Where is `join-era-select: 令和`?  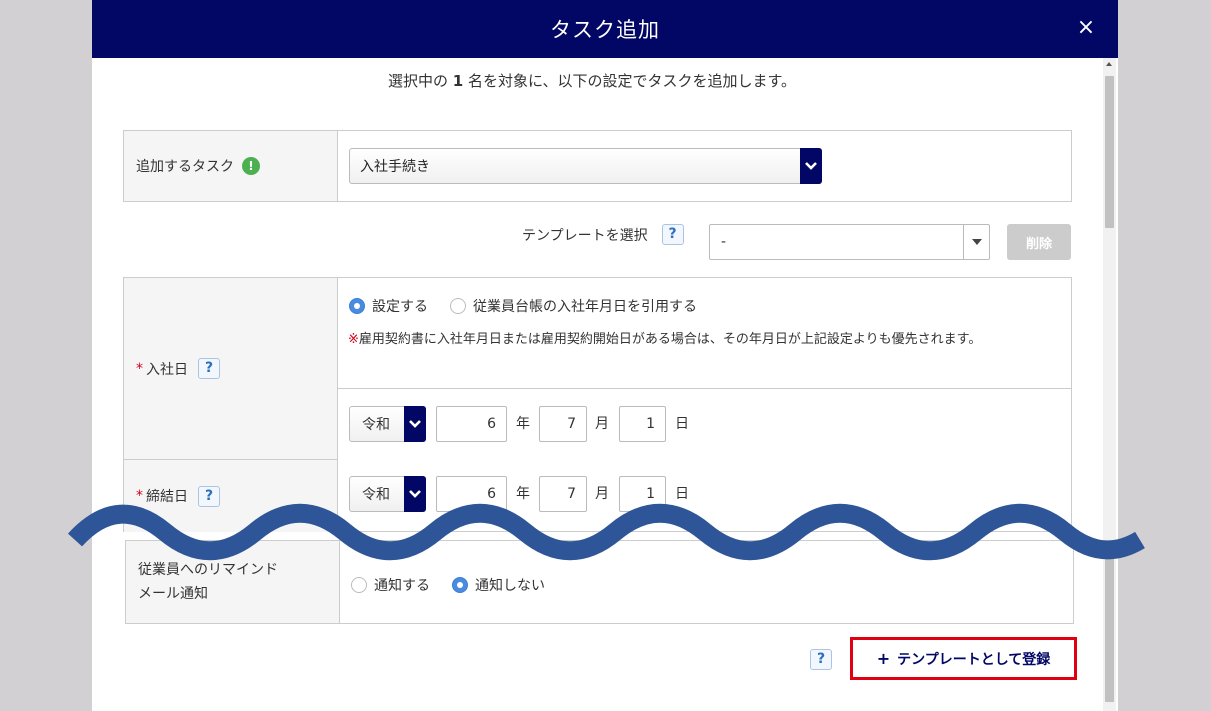 join-era-select: 令和 is located at coordinates (387, 424).